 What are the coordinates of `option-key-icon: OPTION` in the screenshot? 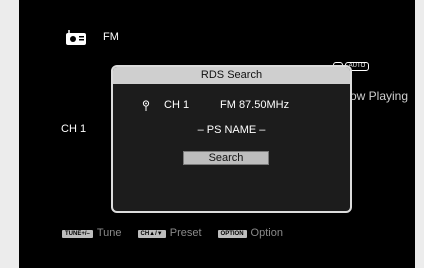 It's located at (232, 233).